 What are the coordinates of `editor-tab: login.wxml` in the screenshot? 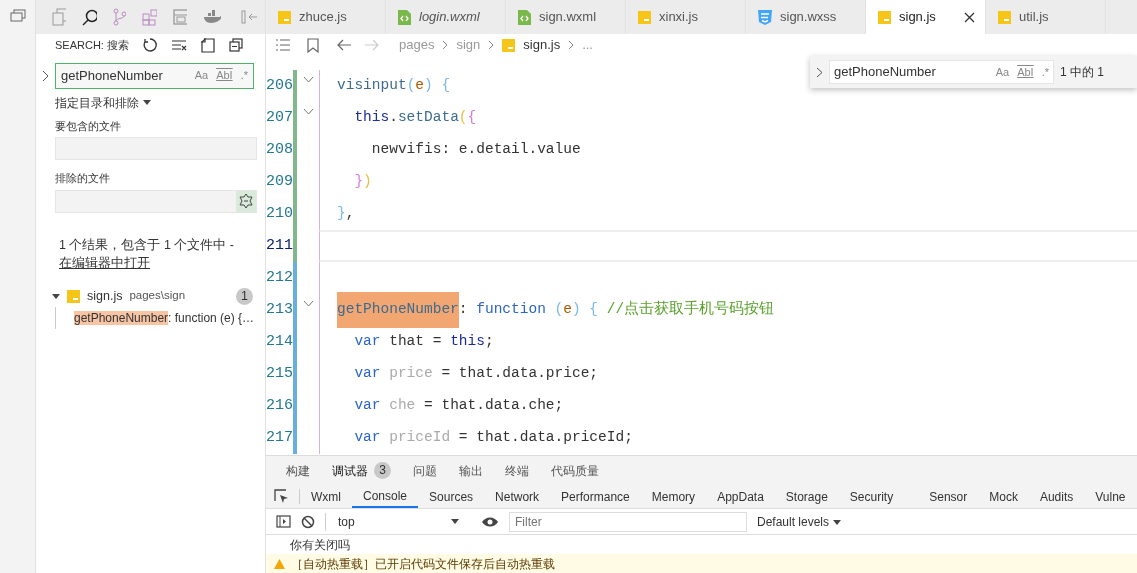 It's located at (446, 17).